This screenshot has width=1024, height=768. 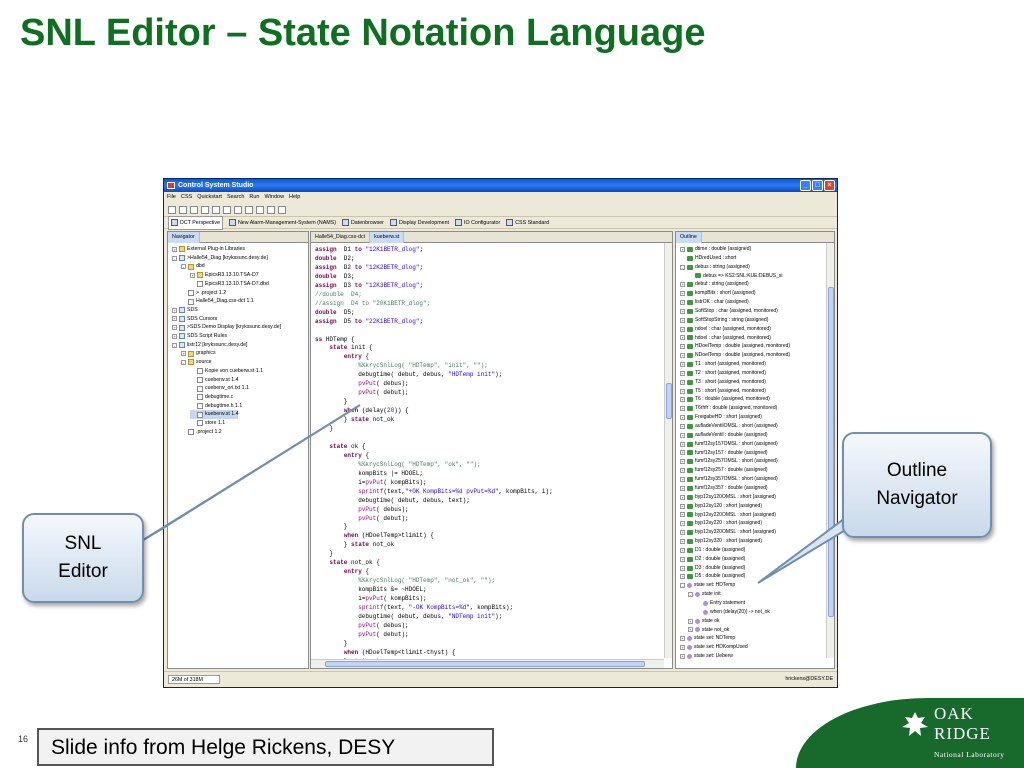 What do you see at coordinates (294, 197) in the screenshot?
I see `menu-item-6: Help` at bounding box center [294, 197].